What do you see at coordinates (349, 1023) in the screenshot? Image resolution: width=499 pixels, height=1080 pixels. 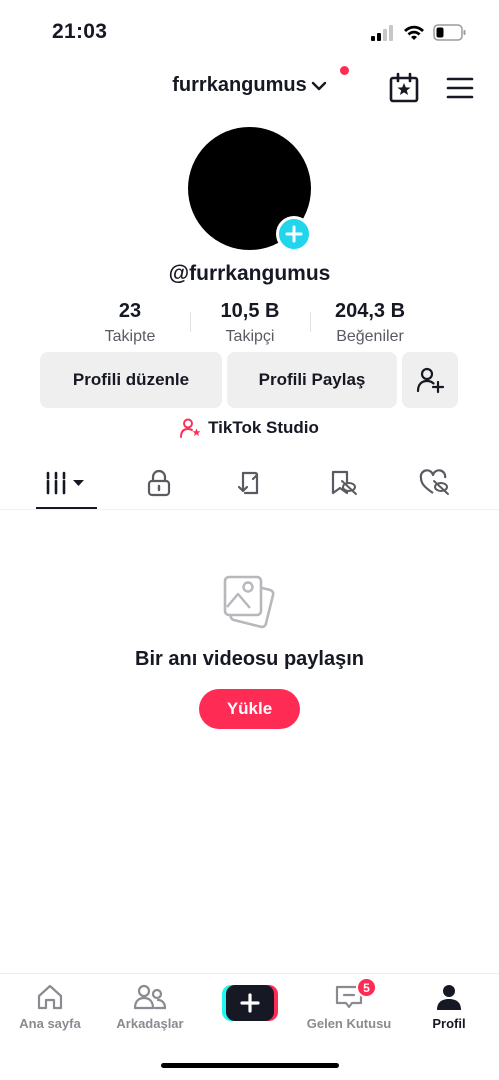 I see `nav-inbox-label: Gelen Kutusu` at bounding box center [349, 1023].